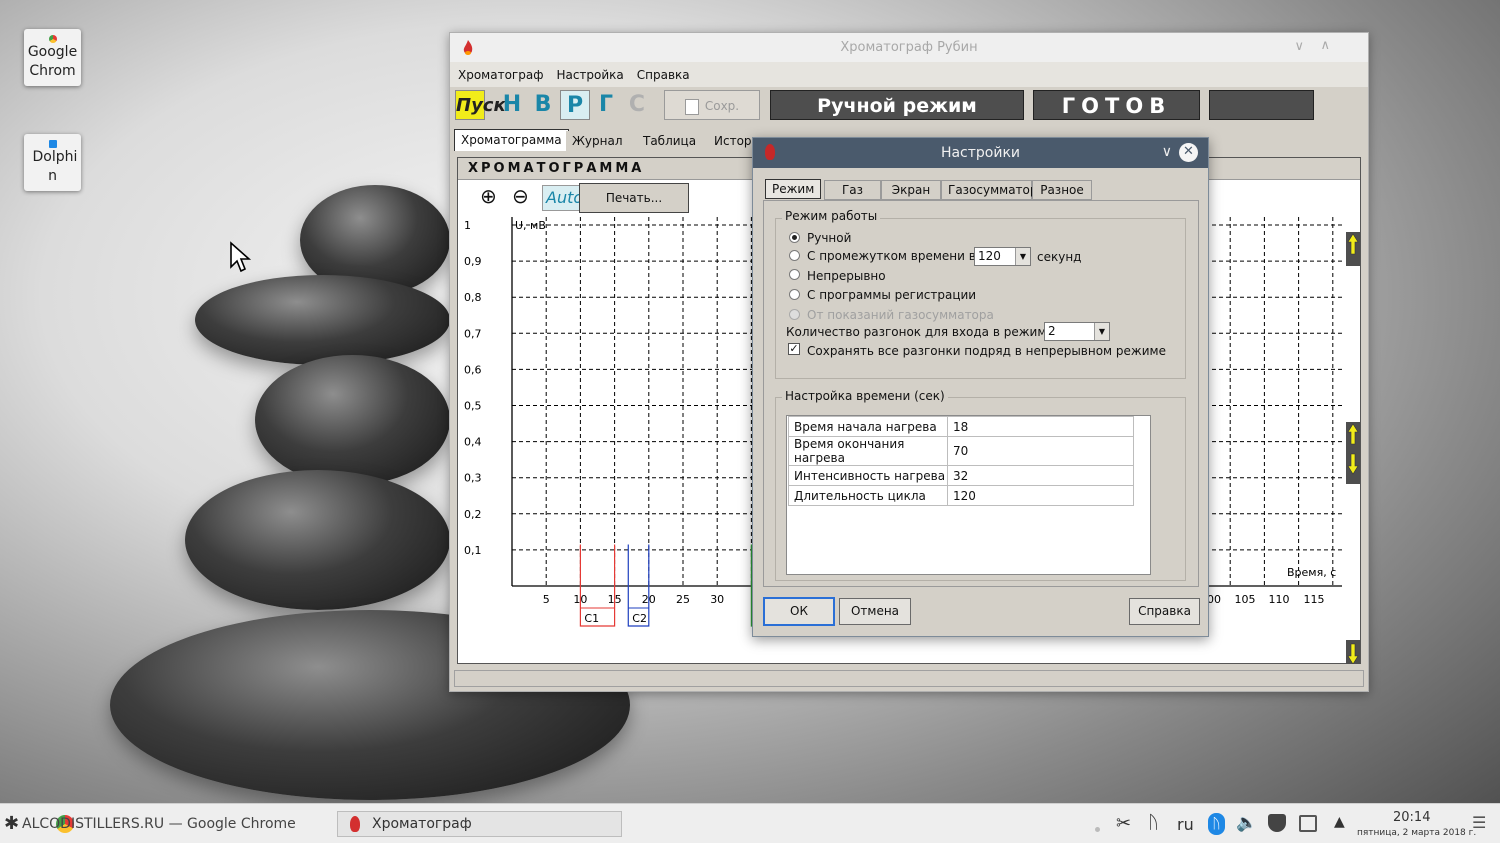  What do you see at coordinates (1062, 190) in the screenshot?
I see `tab-misc: Разное` at bounding box center [1062, 190].